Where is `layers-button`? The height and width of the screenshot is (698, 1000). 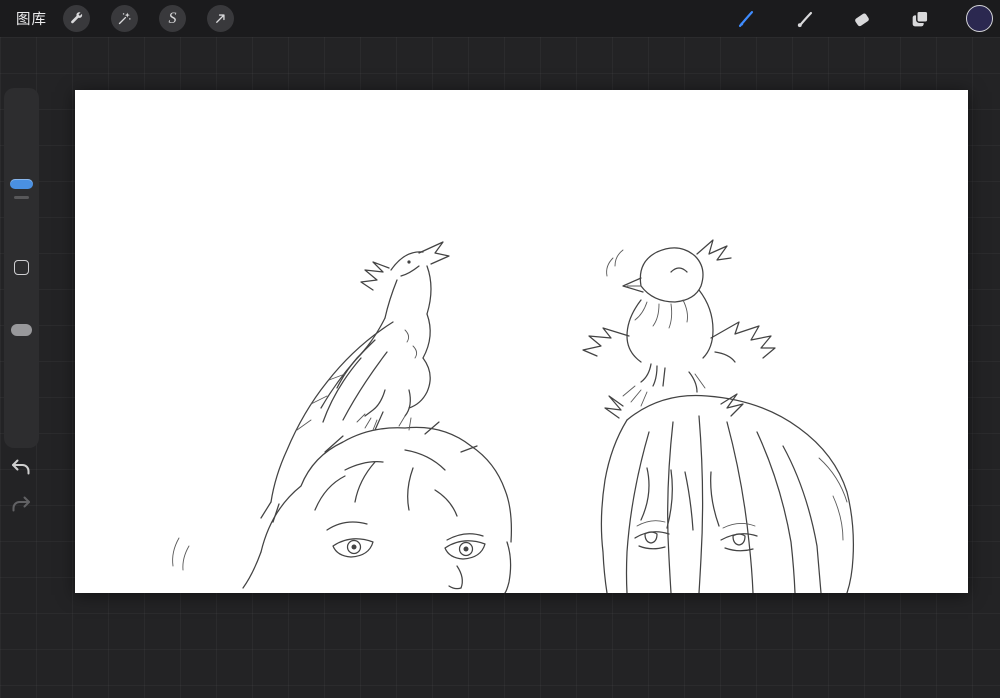
layers-button is located at coordinates (920, 19).